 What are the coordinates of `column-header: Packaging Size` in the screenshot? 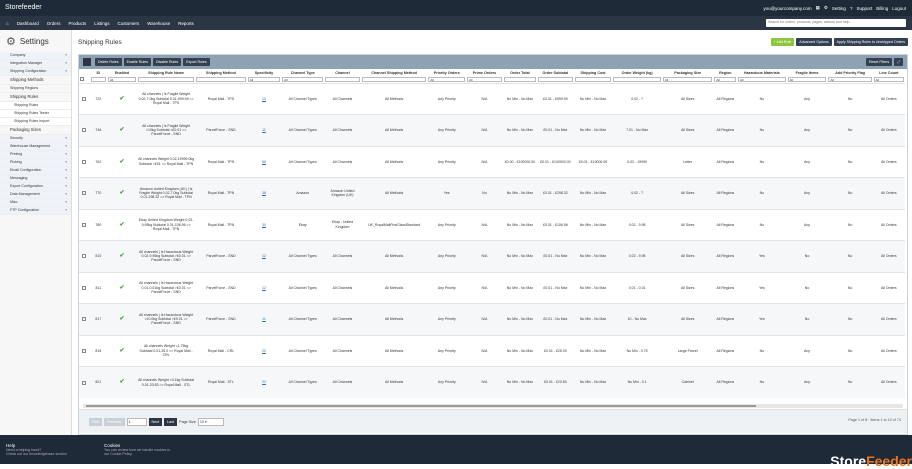 It's located at (688, 72).